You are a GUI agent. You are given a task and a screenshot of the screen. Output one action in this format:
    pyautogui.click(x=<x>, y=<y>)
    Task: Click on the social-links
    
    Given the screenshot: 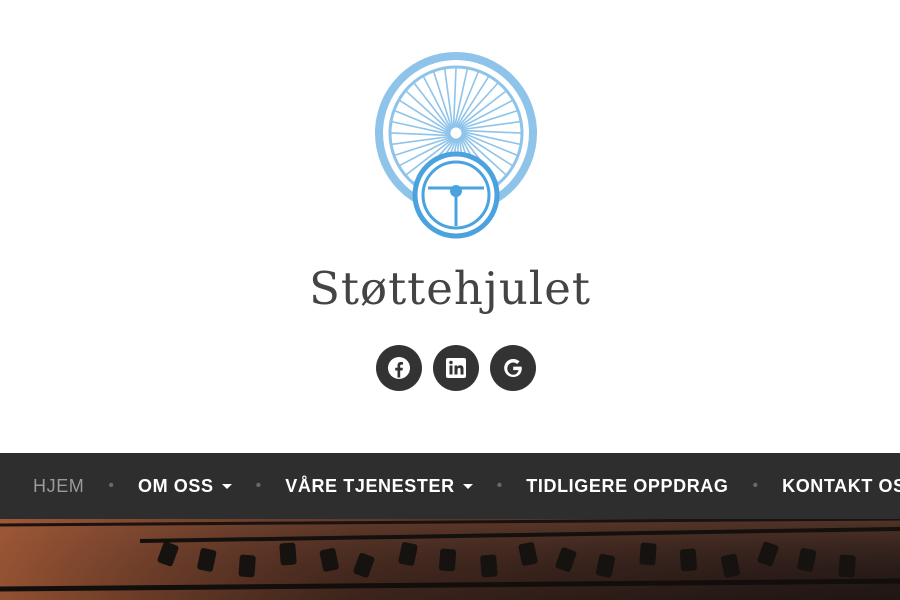 What is the action you would take?
    pyautogui.click(x=450, y=368)
    